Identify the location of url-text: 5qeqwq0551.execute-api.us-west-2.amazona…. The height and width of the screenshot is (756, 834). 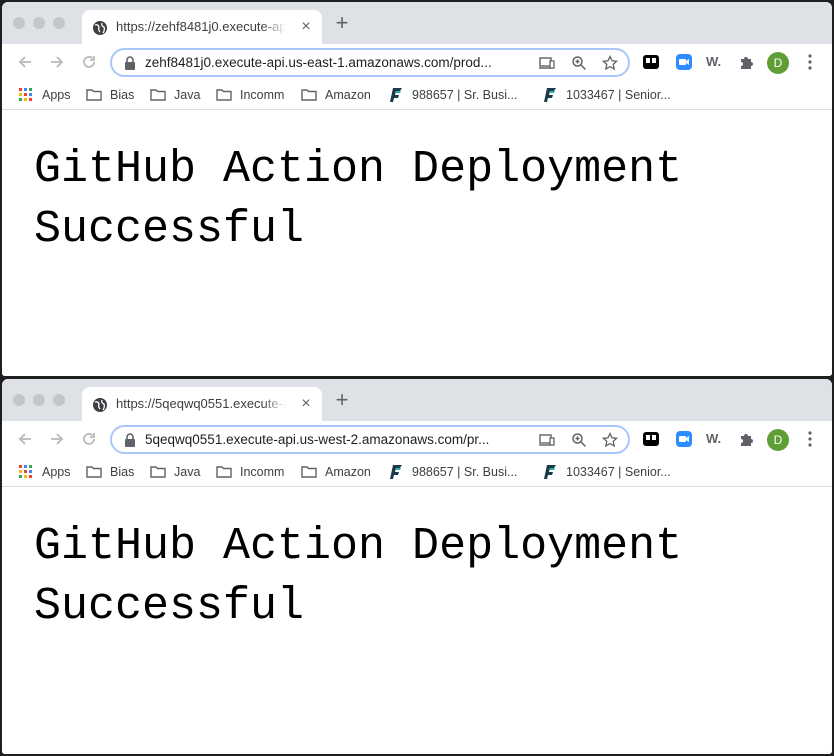
(335, 441).